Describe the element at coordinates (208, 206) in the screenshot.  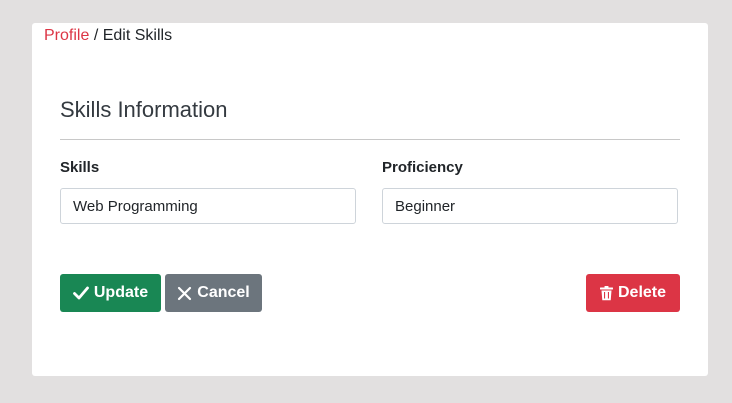
I see `skills-input` at that location.